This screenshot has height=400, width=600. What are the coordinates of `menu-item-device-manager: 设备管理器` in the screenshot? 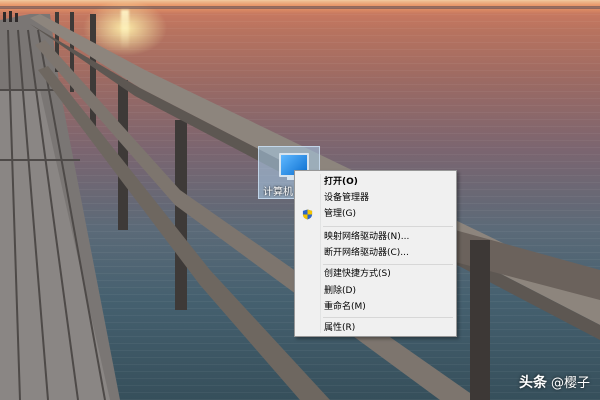 It's located at (375, 198).